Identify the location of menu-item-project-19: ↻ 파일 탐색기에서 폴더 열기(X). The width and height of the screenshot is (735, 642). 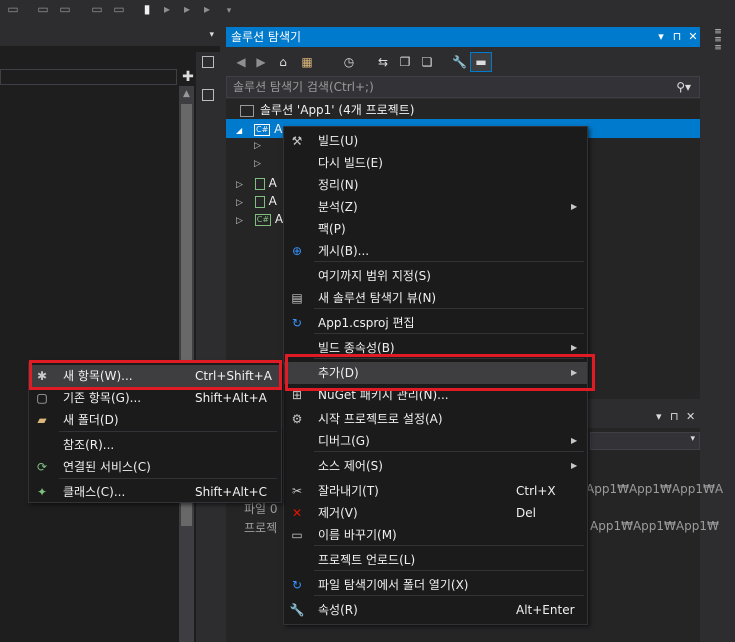
(435, 585).